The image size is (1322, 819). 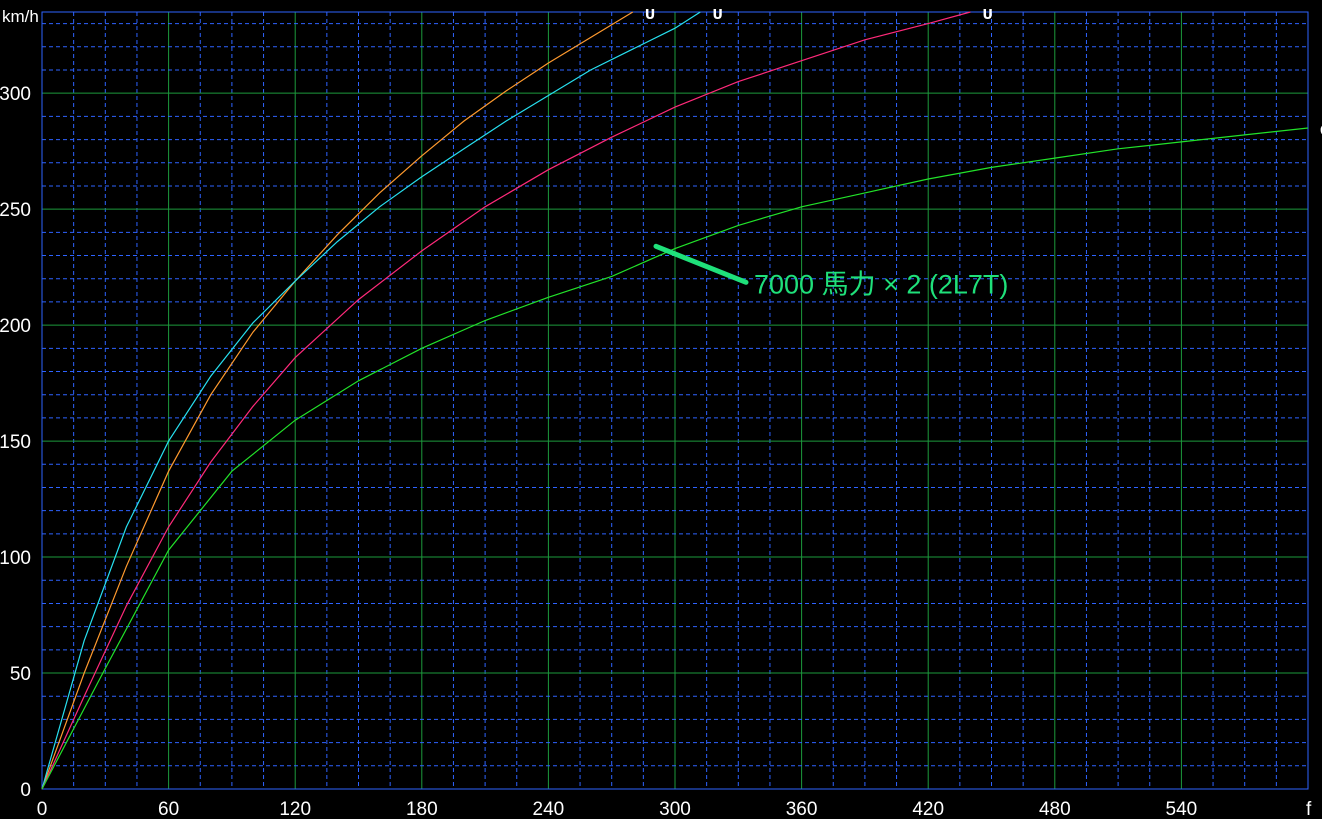 What do you see at coordinates (15, 326) in the screenshot?
I see `y-tick-label: 200` at bounding box center [15, 326].